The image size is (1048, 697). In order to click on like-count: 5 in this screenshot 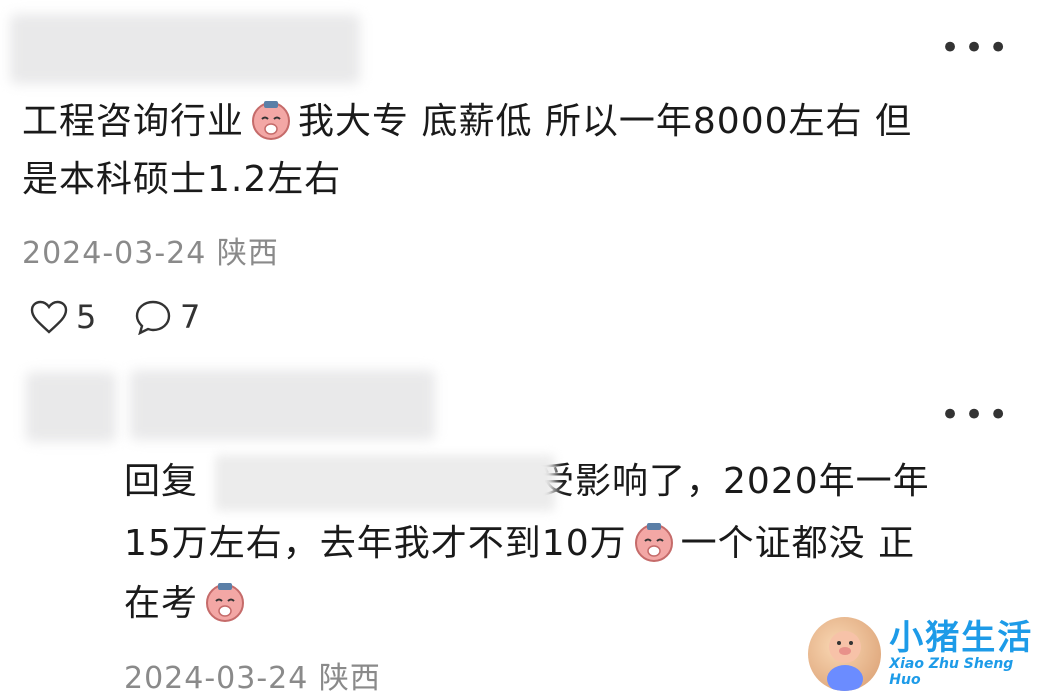, I will do `click(86, 317)`.